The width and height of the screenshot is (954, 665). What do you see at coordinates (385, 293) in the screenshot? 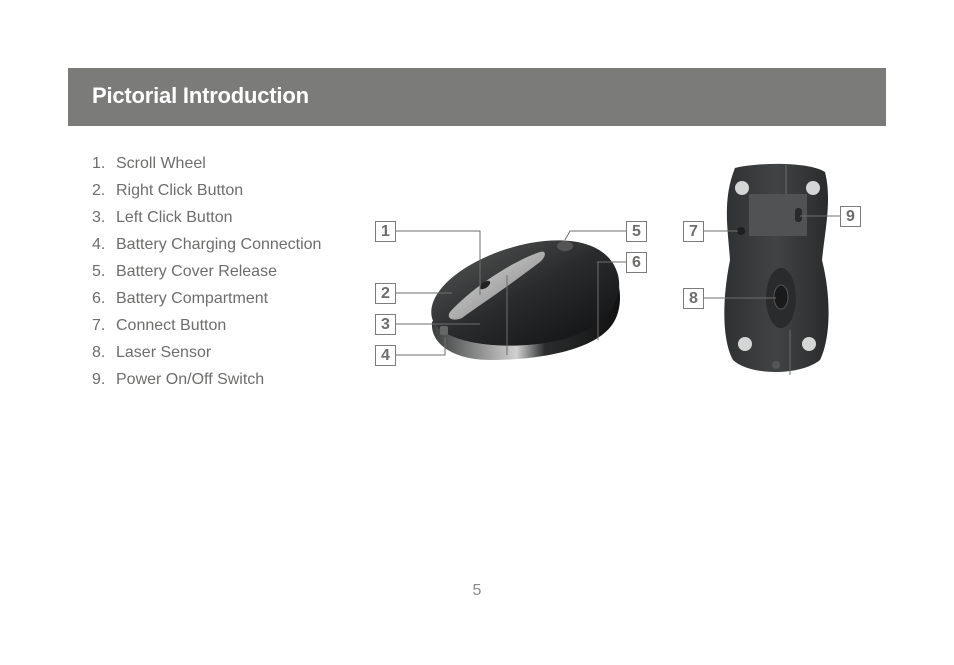
I see `callout-2: 2` at bounding box center [385, 293].